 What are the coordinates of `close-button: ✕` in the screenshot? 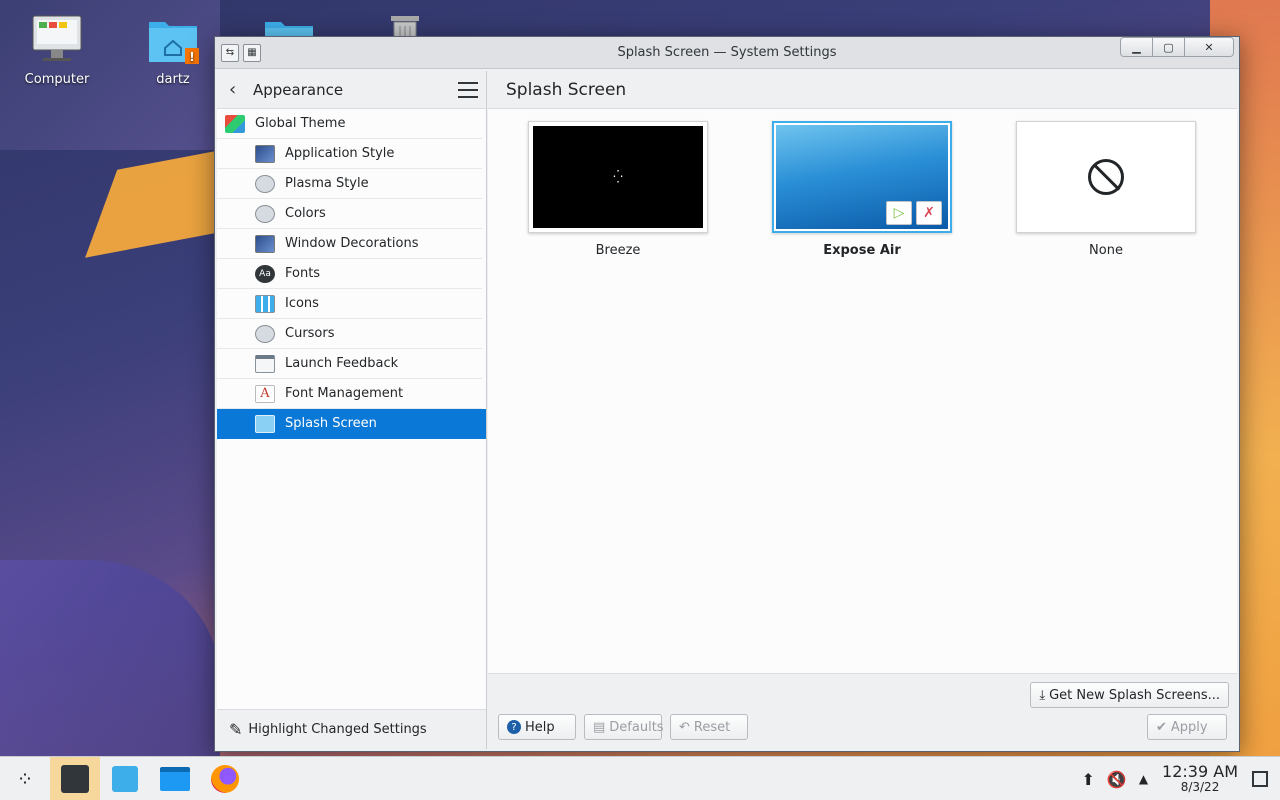 It's located at (1209, 47).